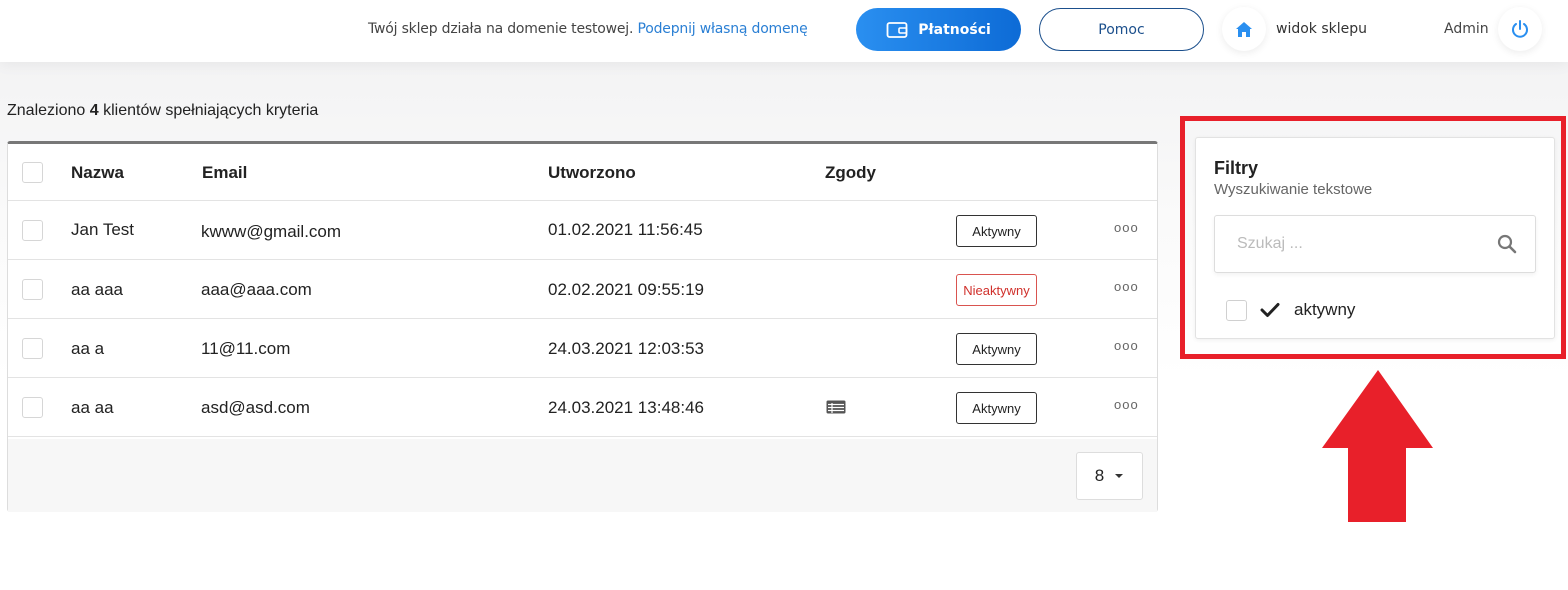  I want to click on connect-domain-link: Podepnij własną domenę, so click(723, 29).